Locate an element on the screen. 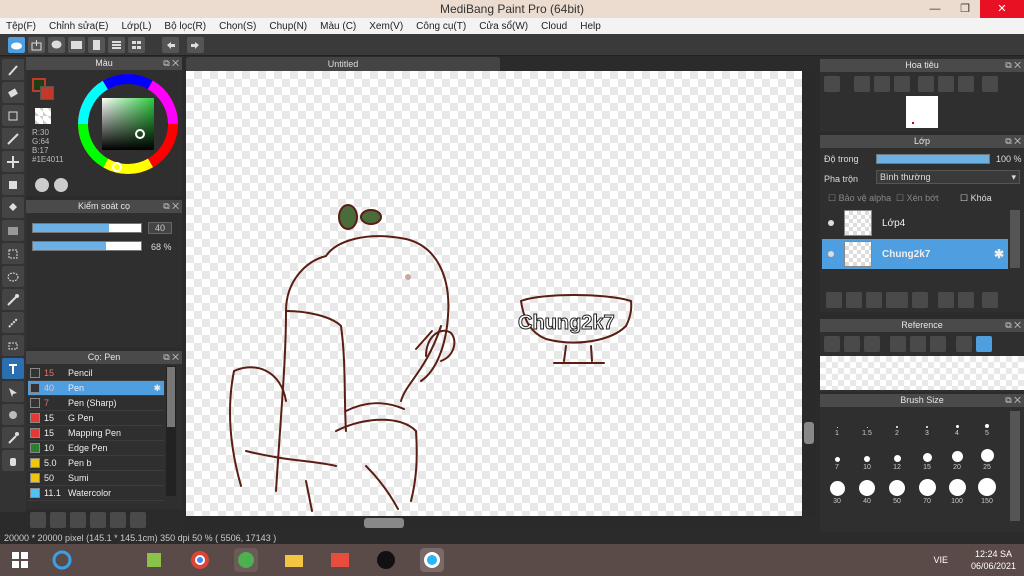 This screenshot has width=1024, height=576. operation-tool-icon is located at coordinates (13, 391).